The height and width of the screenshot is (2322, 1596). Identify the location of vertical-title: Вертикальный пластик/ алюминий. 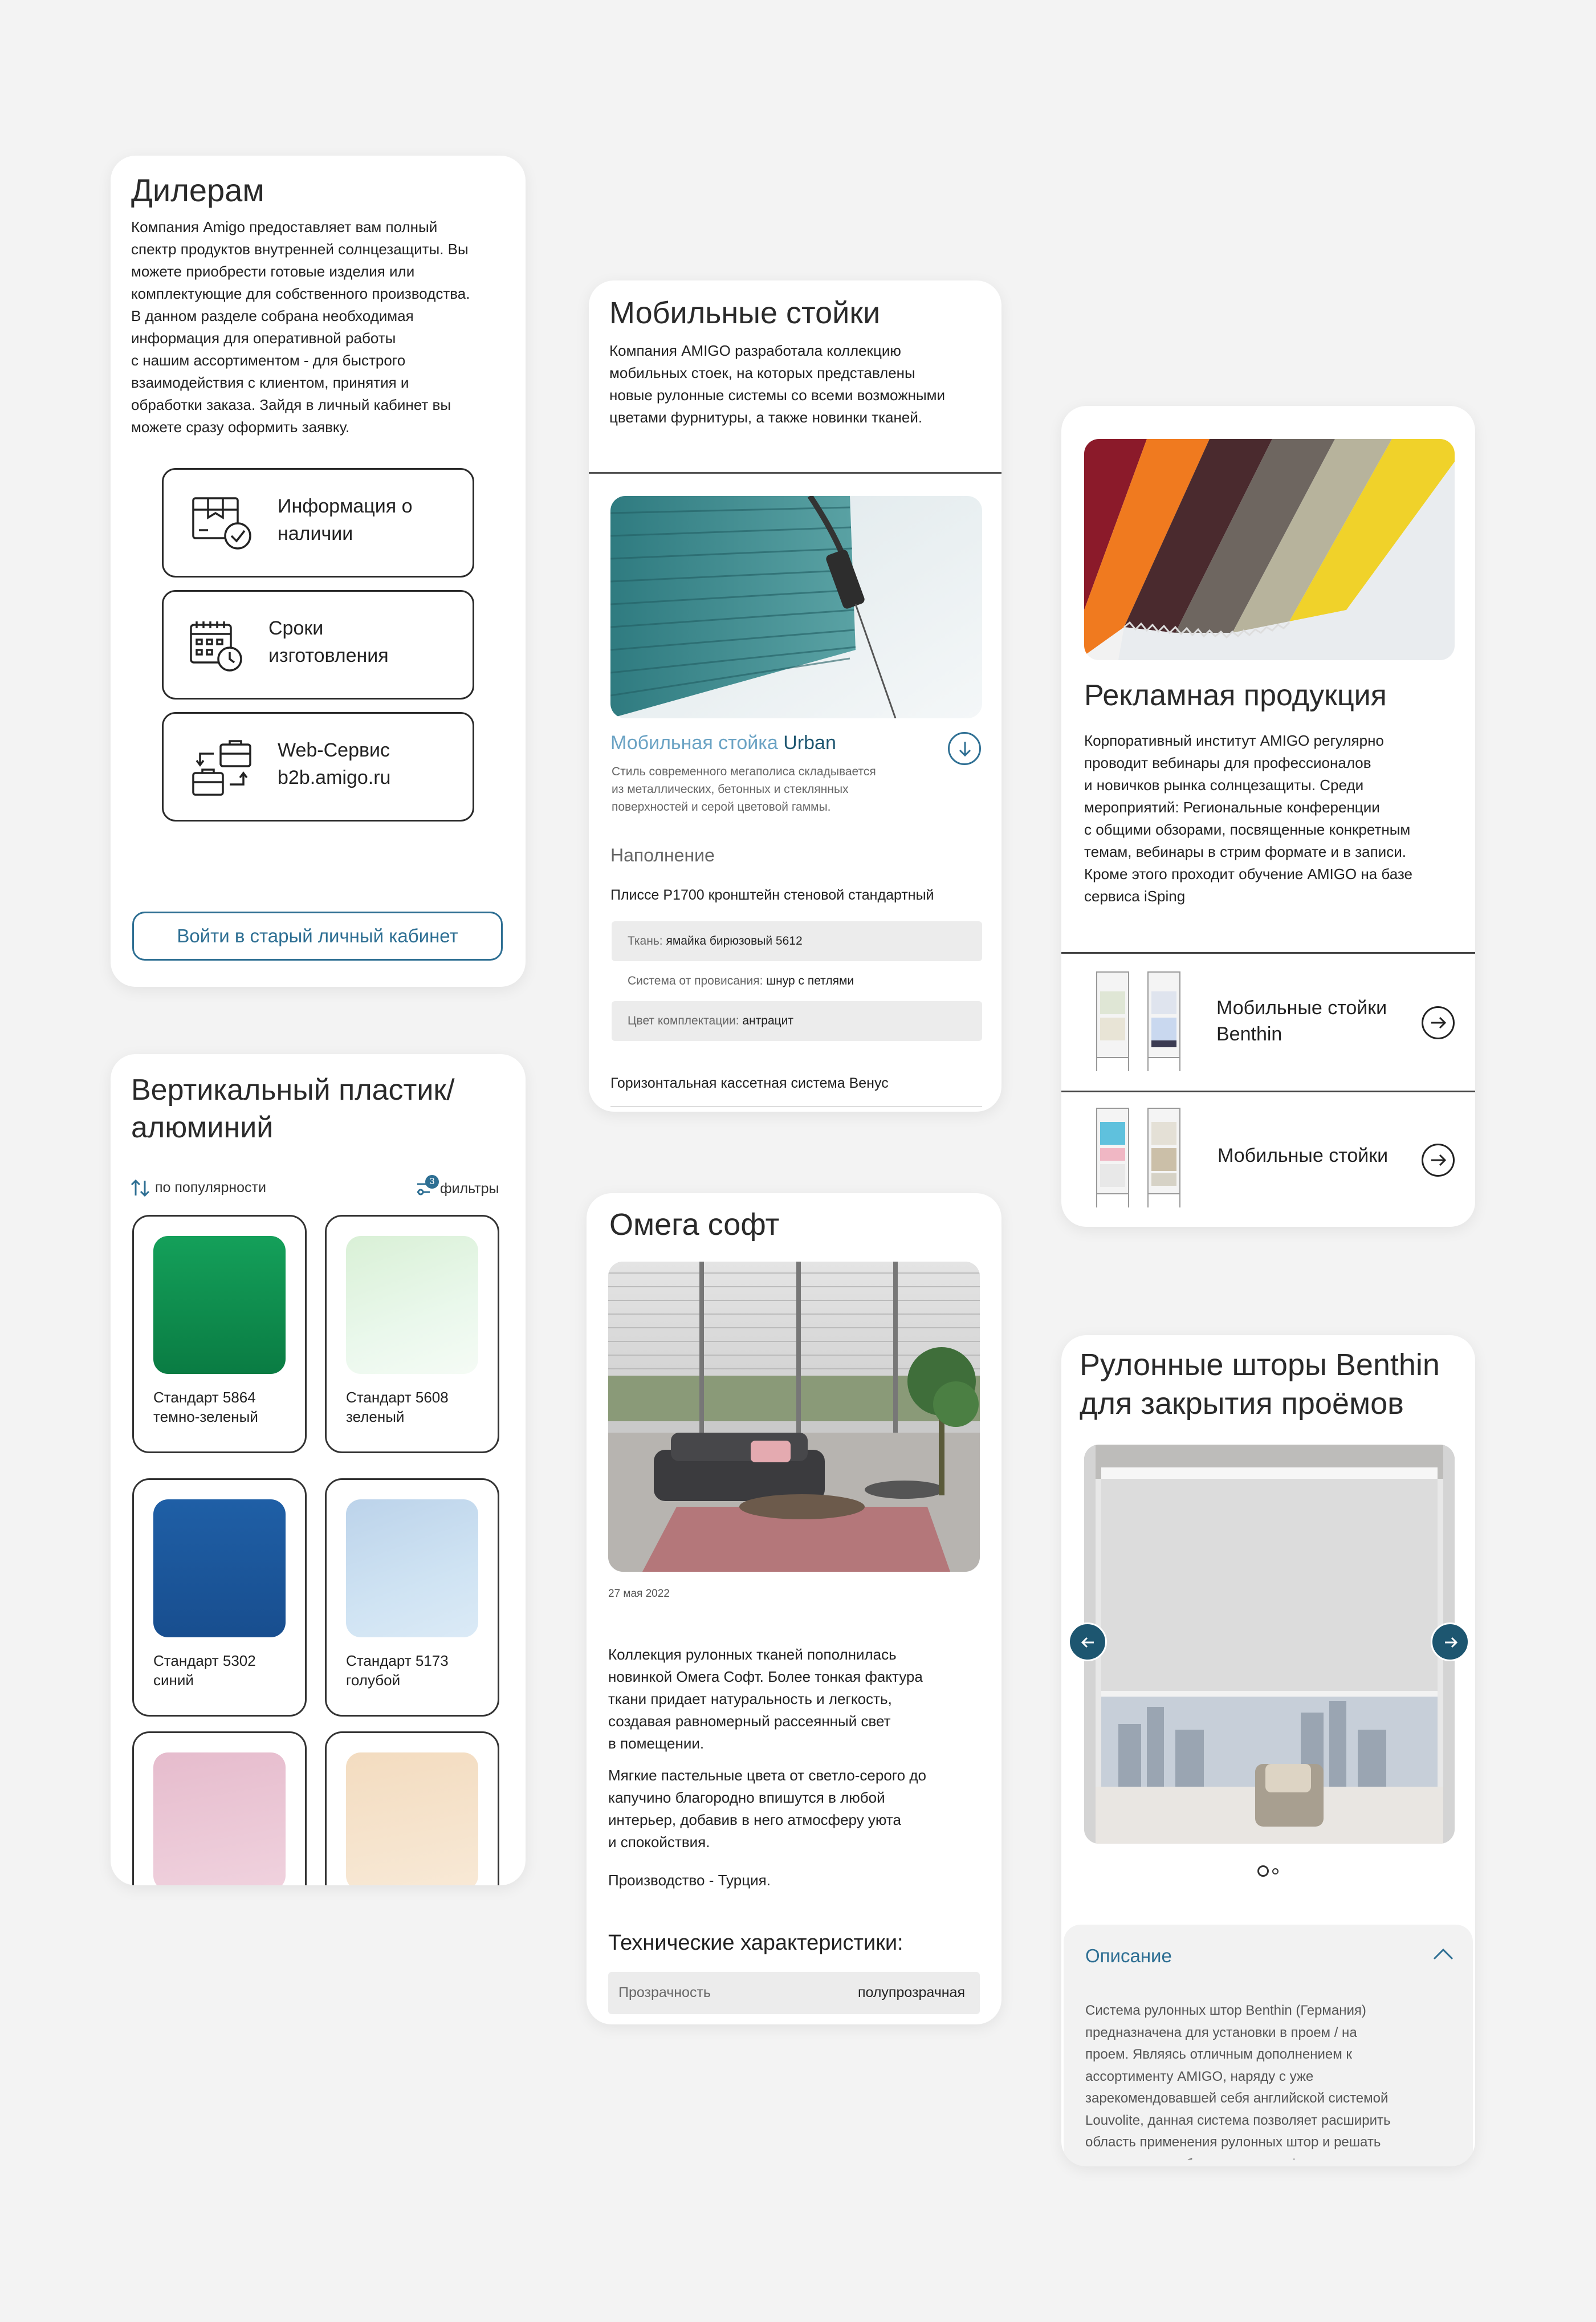
(293, 1108).